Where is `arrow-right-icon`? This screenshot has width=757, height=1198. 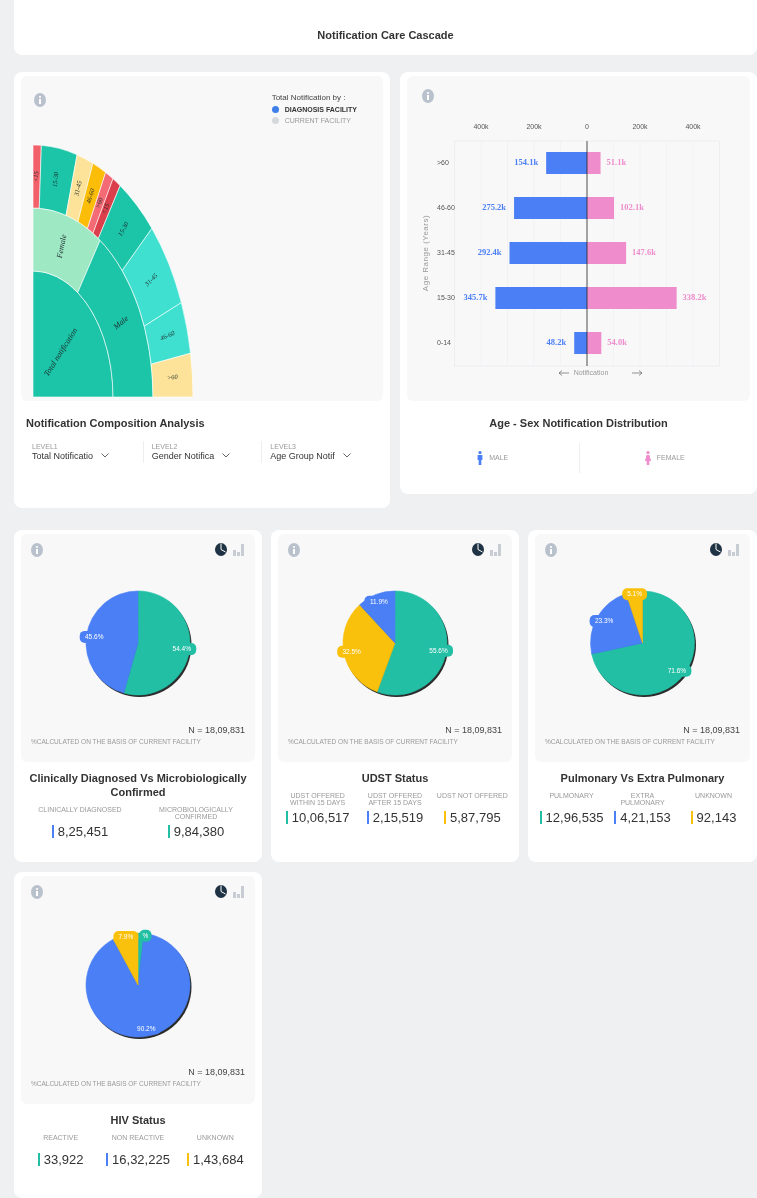 arrow-right-icon is located at coordinates (637, 373).